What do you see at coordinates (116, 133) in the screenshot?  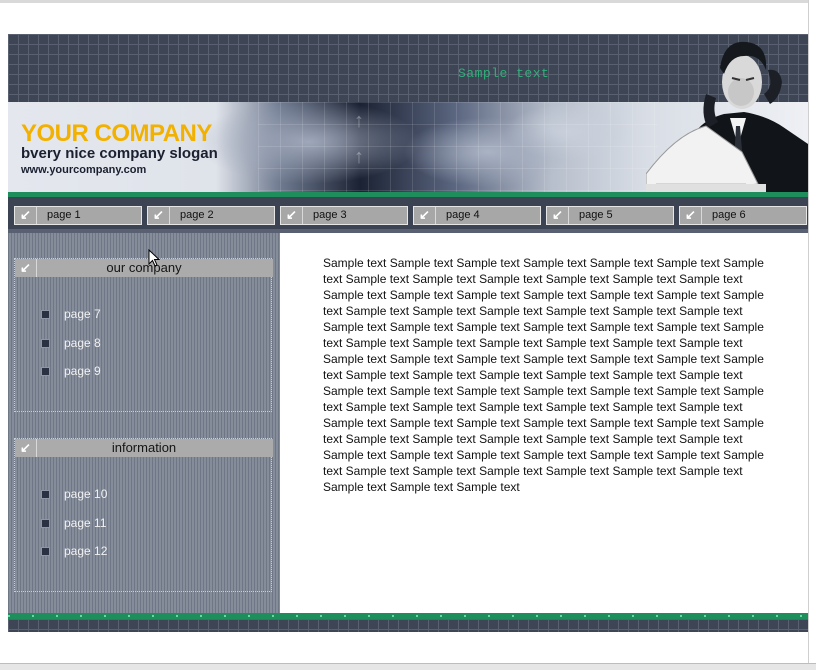 I see `company-name: YOUR COMPANY` at bounding box center [116, 133].